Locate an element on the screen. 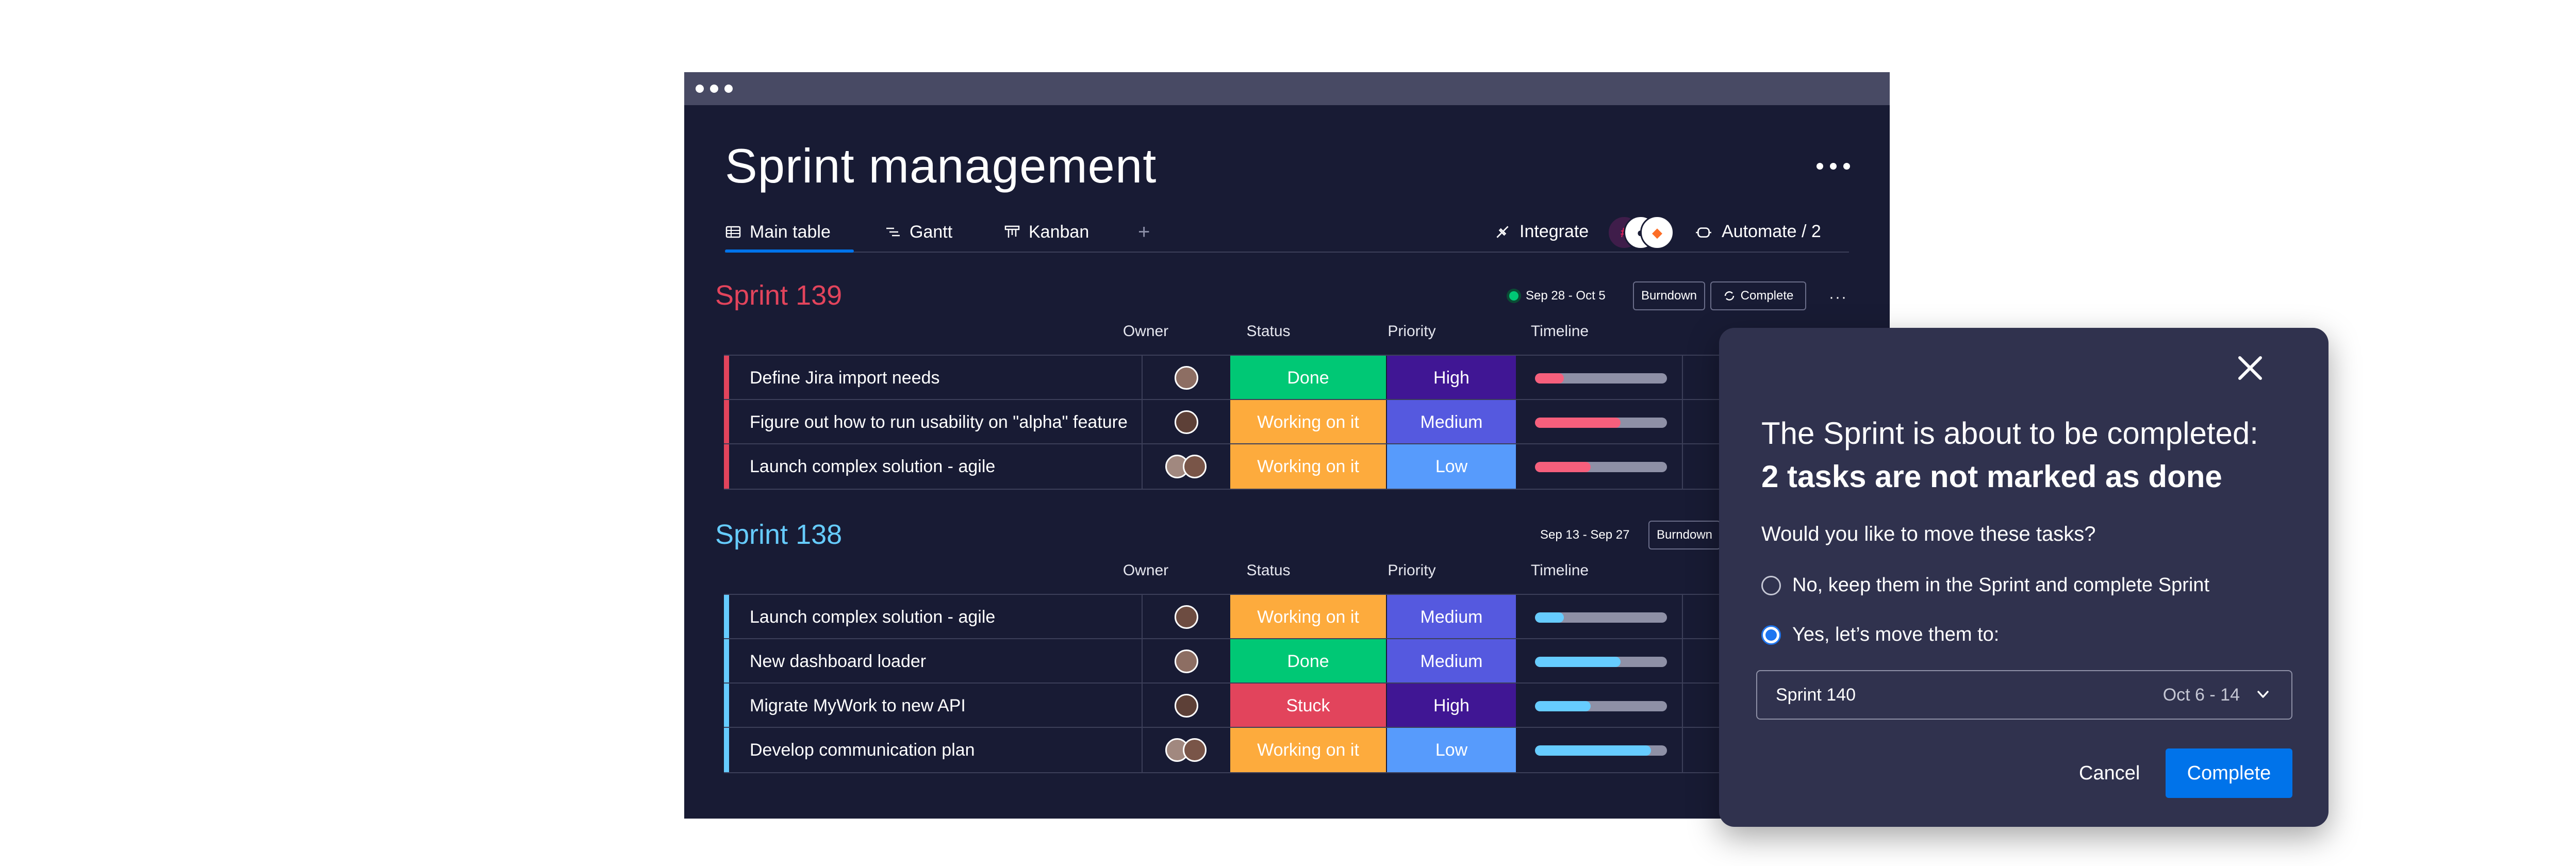  integrate-button: Integrate is located at coordinates (1541, 232).